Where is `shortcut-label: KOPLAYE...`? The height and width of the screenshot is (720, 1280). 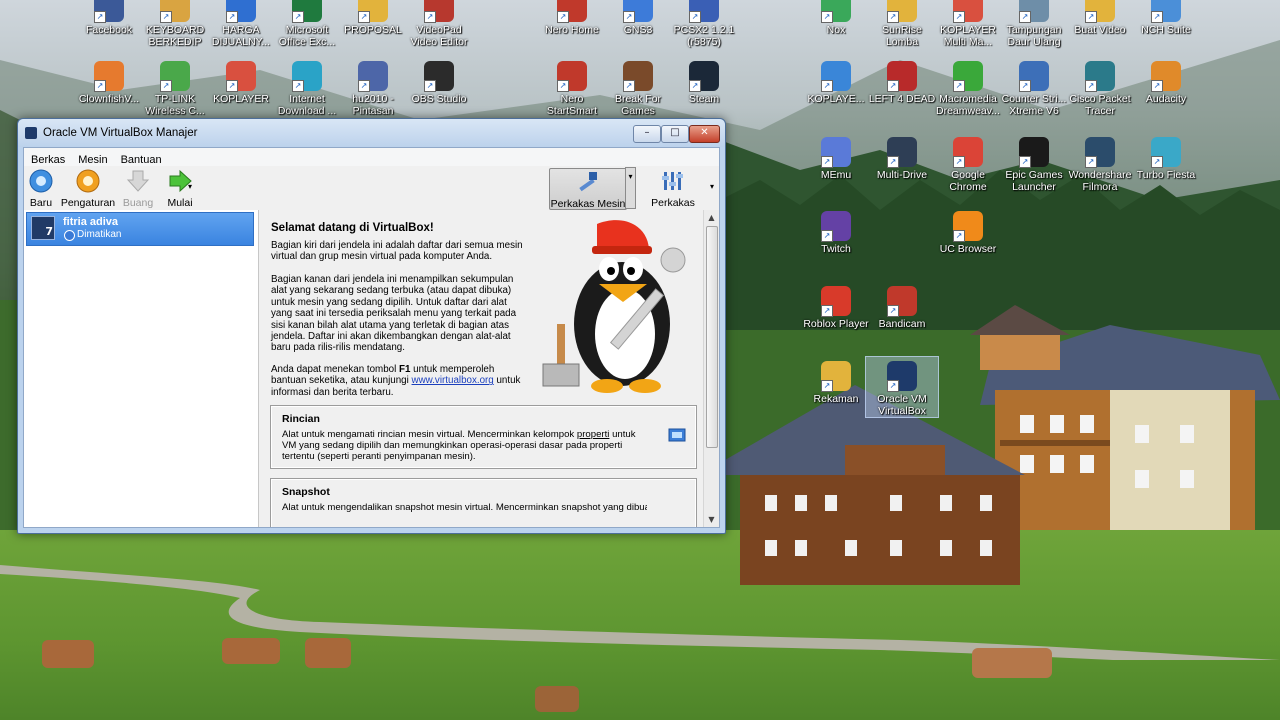 shortcut-label: KOPLAYE... is located at coordinates (836, 99).